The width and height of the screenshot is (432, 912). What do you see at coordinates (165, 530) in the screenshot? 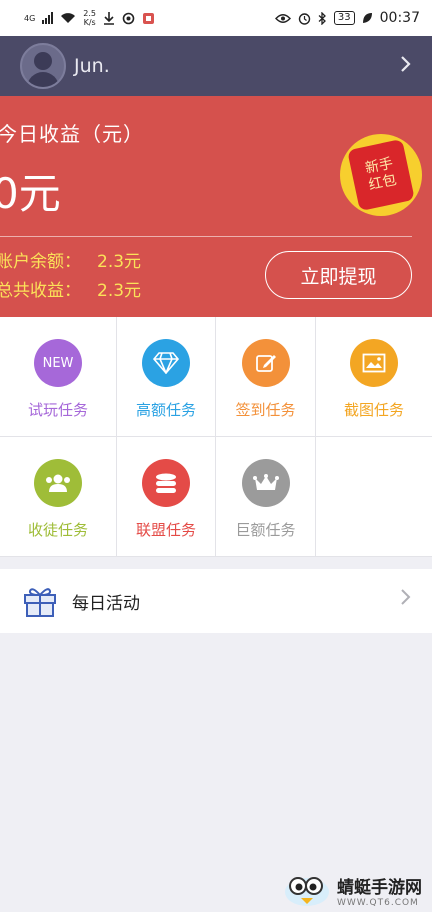
I see `task-label: 联盟任务` at bounding box center [165, 530].